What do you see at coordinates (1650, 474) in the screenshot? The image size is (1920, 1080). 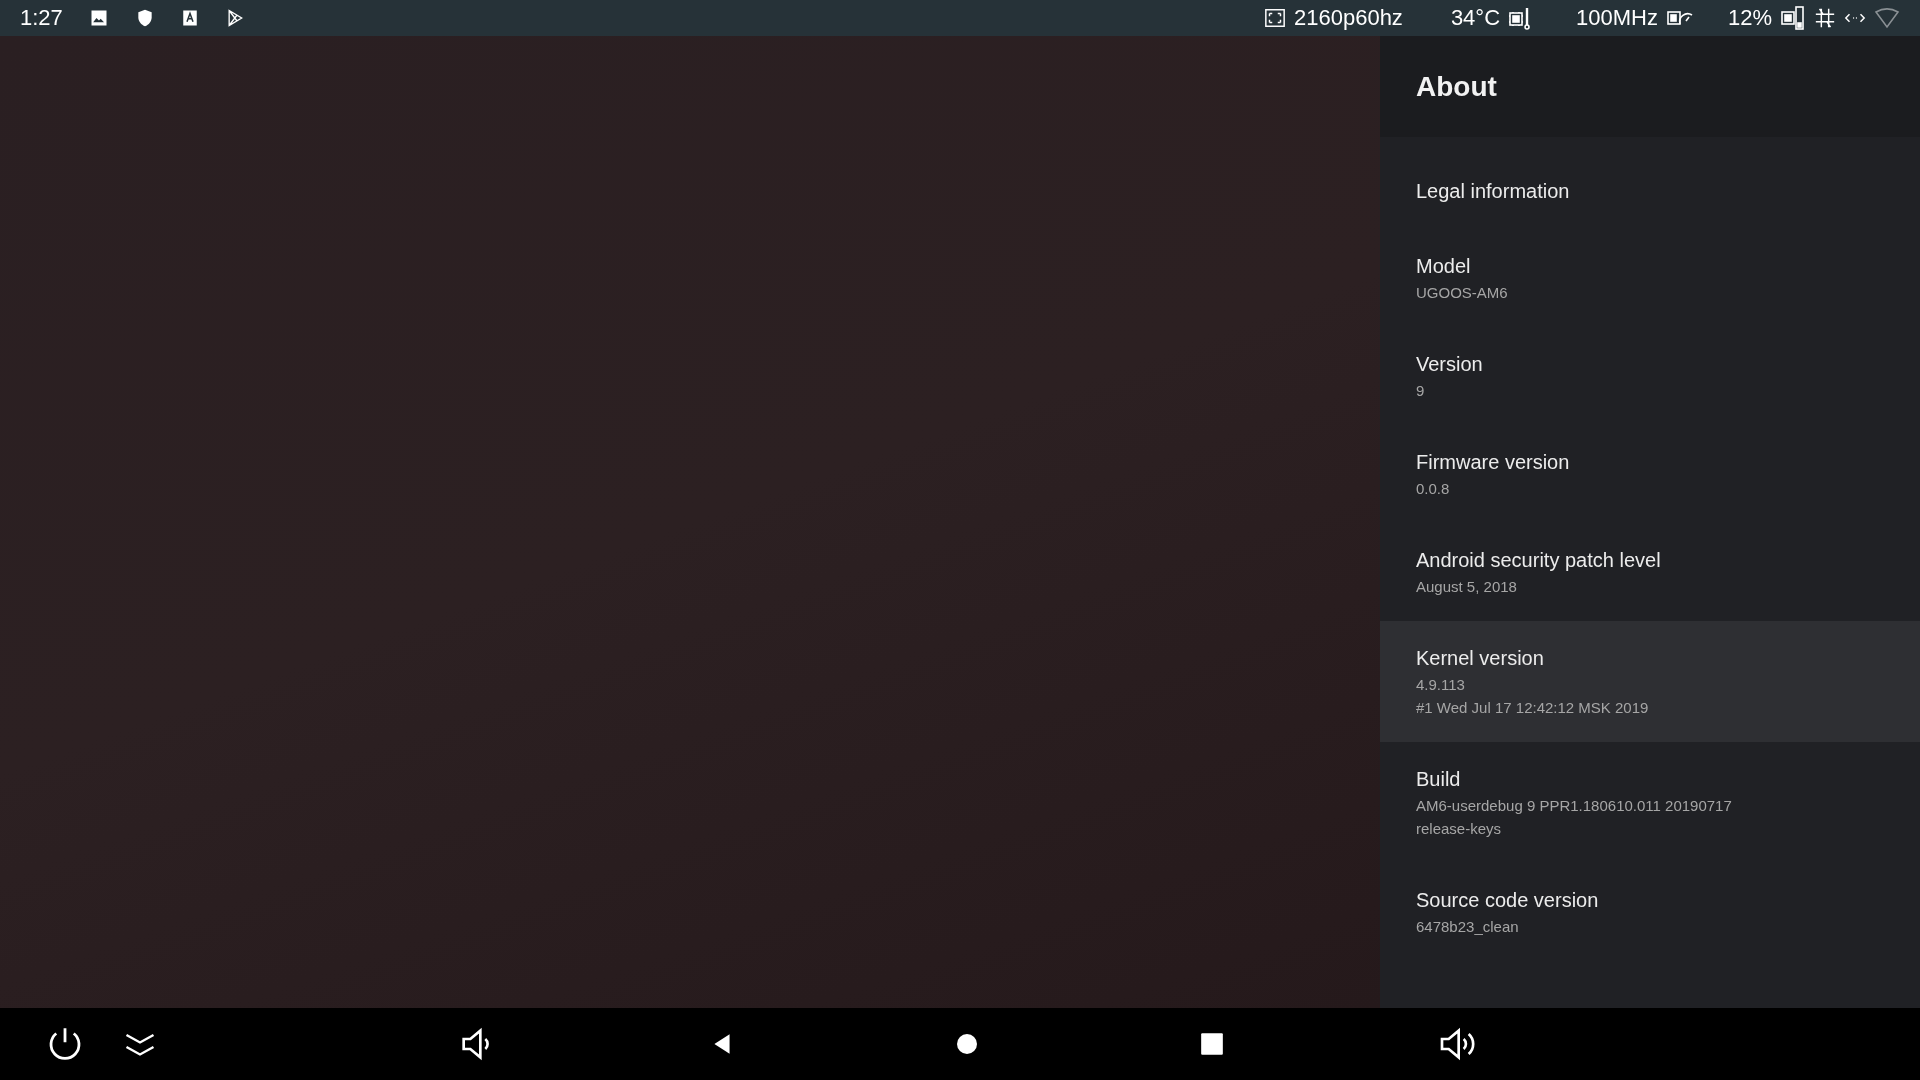 I see `settings-item: Firmware version 0.0.8` at bounding box center [1650, 474].